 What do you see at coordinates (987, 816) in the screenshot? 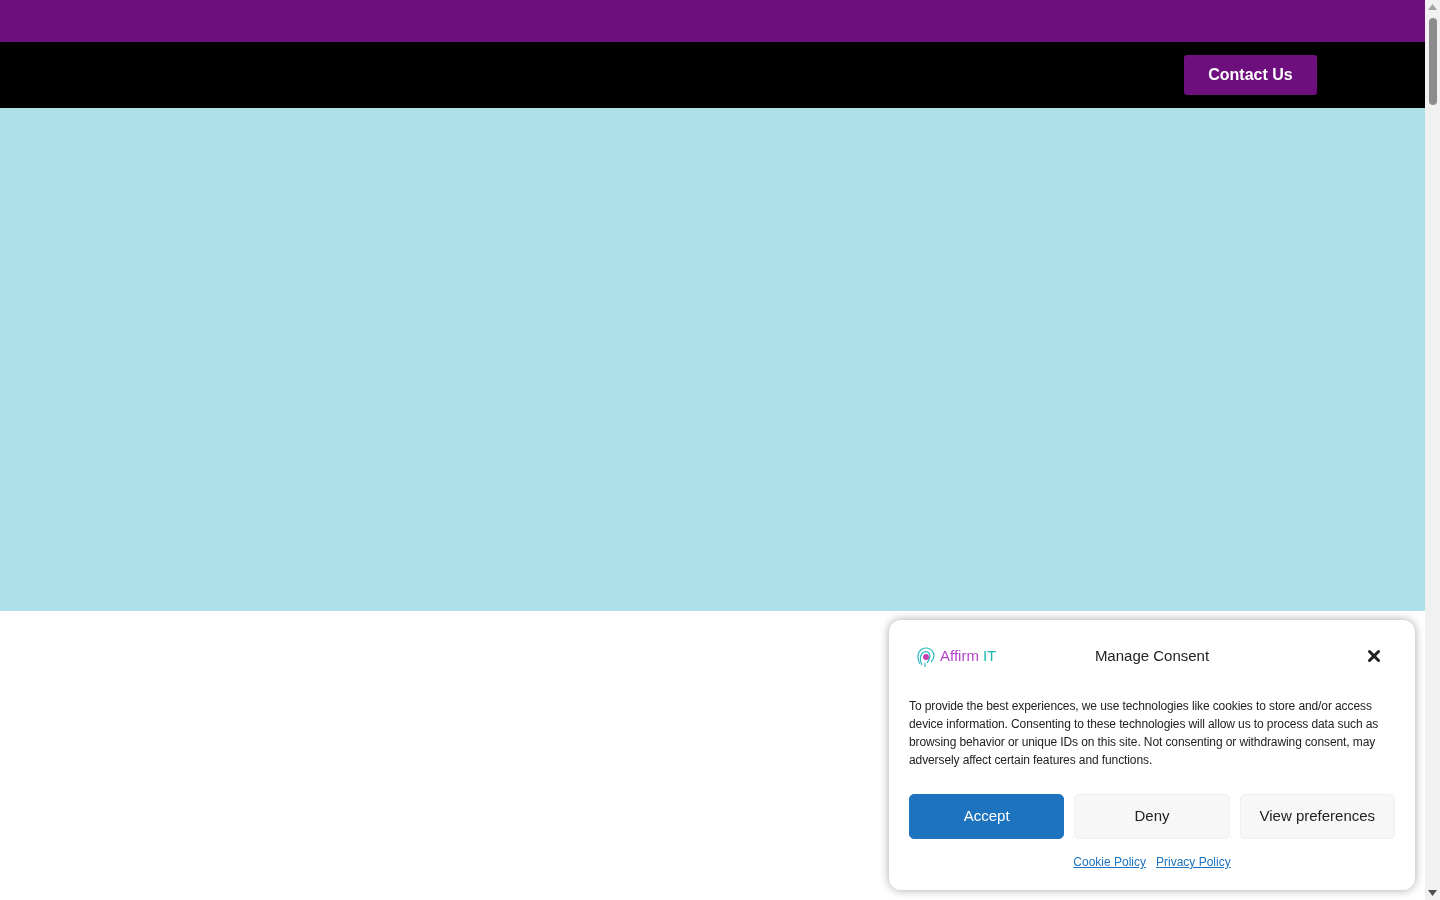
I see `accept-button: Accept` at bounding box center [987, 816].